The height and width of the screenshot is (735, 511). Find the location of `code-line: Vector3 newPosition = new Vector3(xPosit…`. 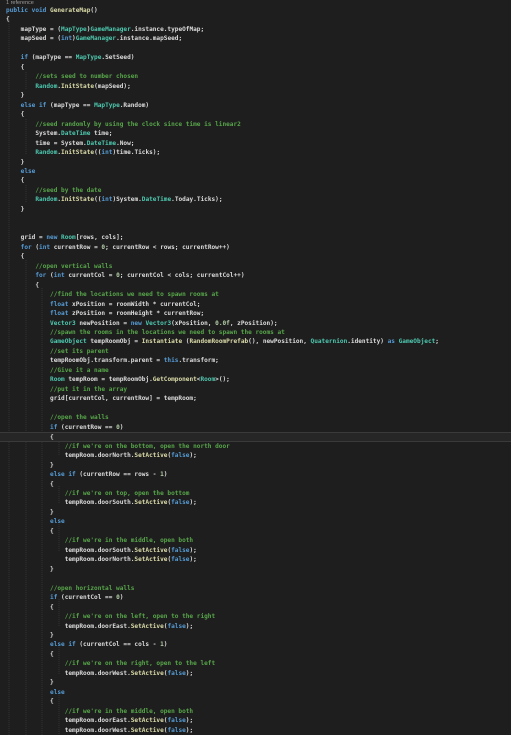

code-line: Vector3 newPosition = new Vector3(xPosit… is located at coordinates (142, 323).